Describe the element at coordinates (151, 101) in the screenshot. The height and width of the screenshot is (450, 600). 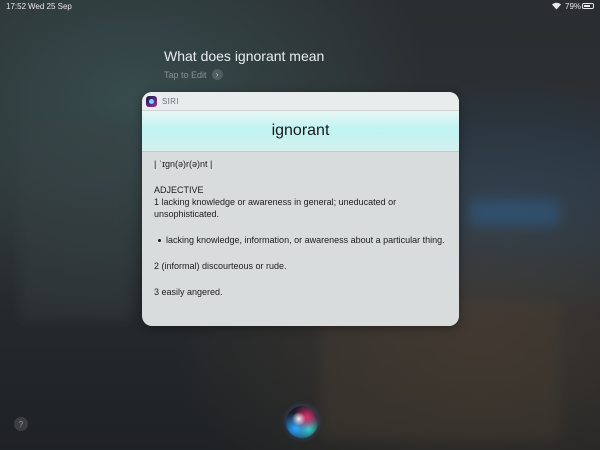
I see `siri-app-icon` at that location.